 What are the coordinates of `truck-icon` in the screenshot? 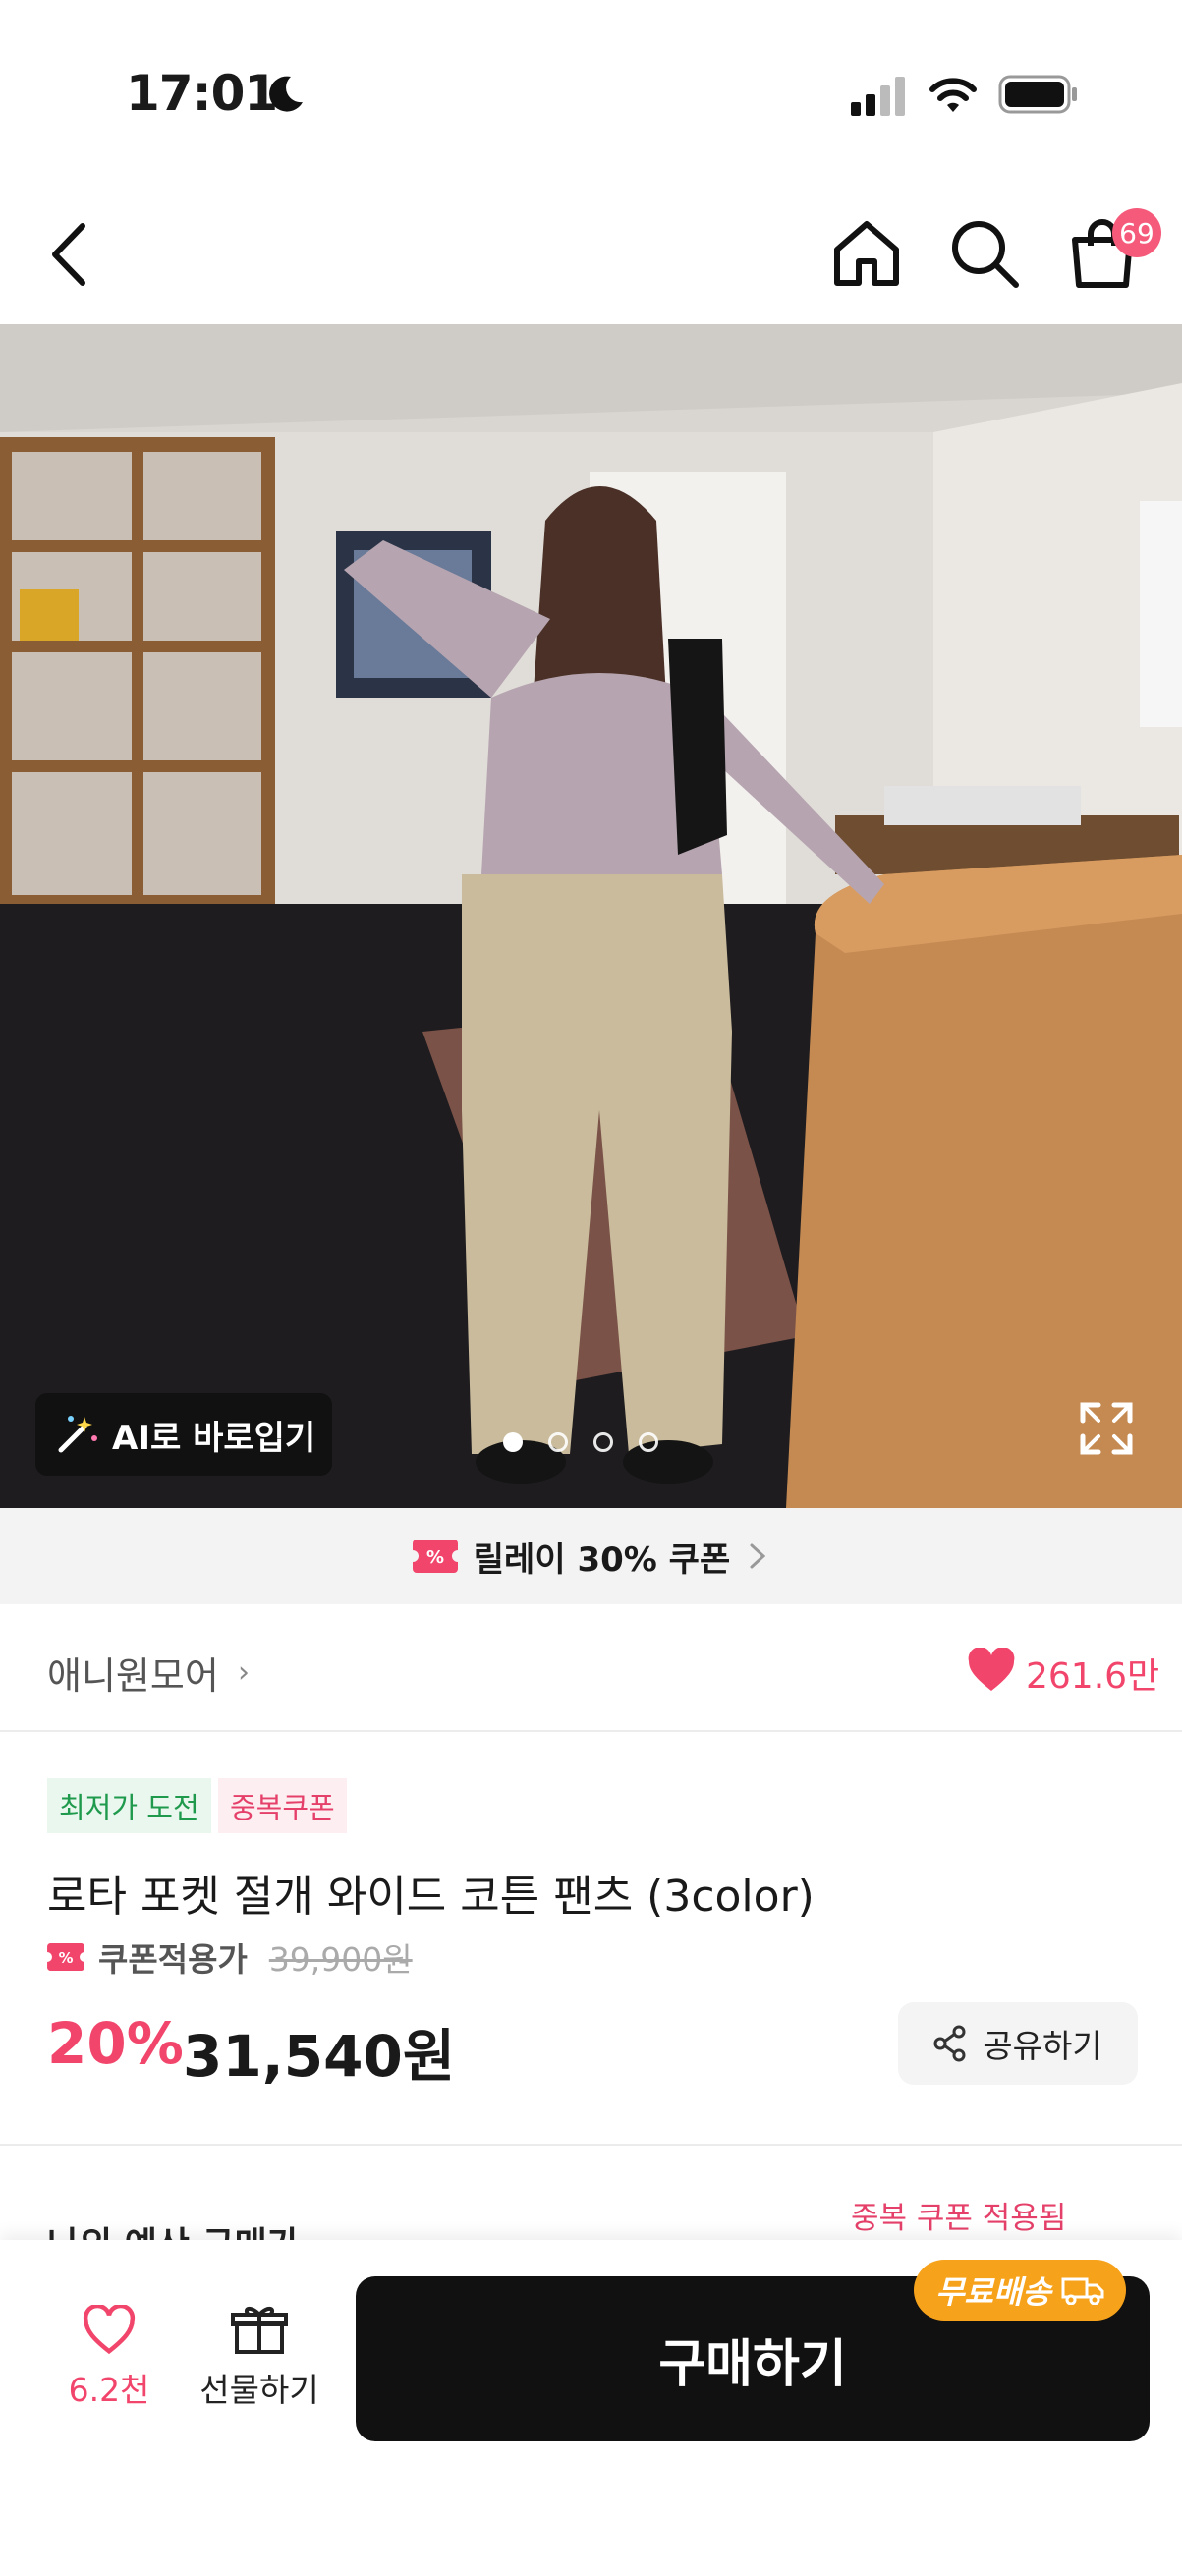 It's located at (1082, 2291).